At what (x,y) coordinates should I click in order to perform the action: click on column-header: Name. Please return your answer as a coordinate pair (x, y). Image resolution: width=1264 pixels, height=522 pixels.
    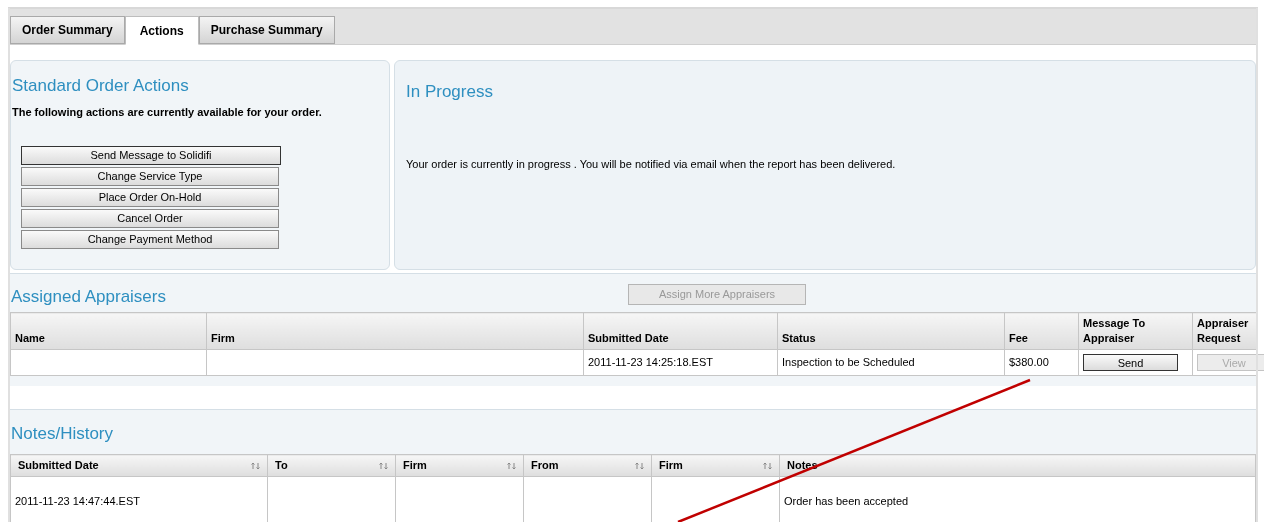
    Looking at the image, I should click on (108, 331).